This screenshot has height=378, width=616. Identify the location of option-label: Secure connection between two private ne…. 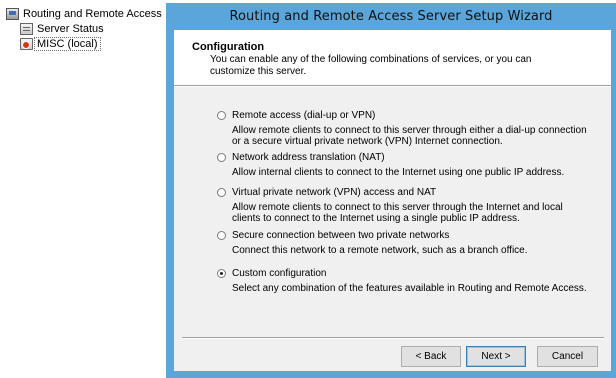
(340, 235).